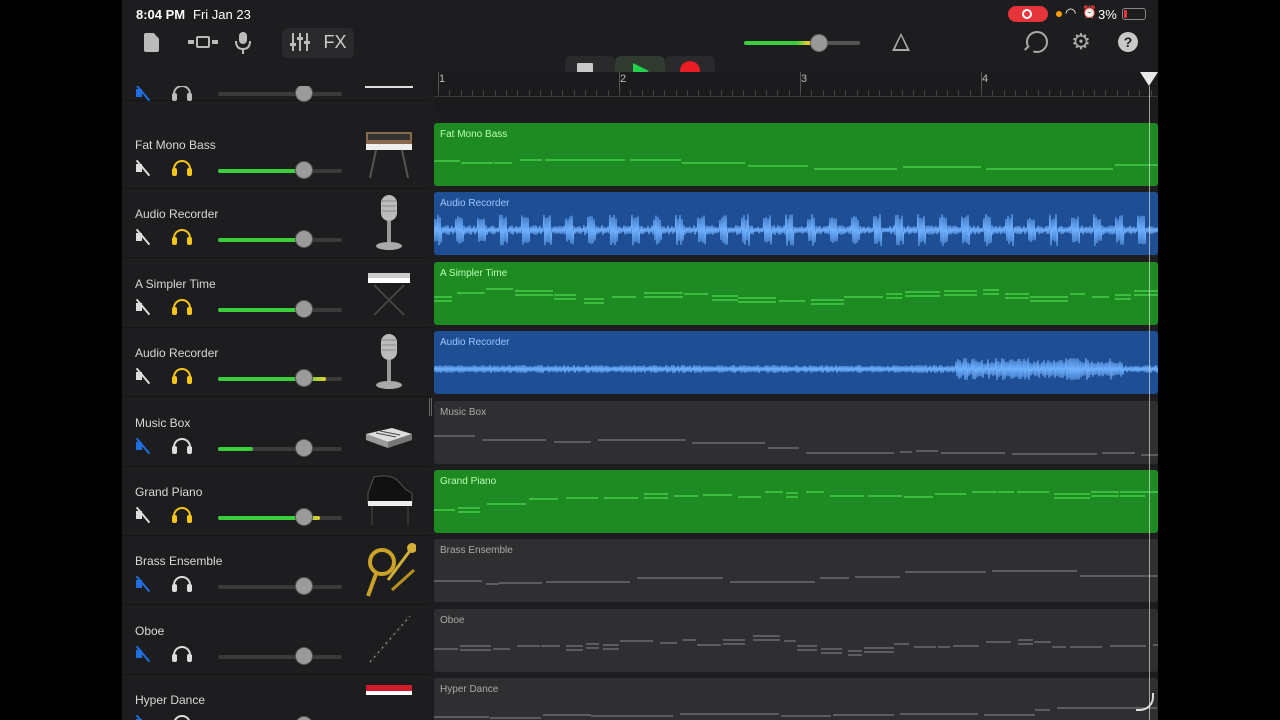  Describe the element at coordinates (1028, 14) in the screenshot. I see `screen-recording-icon` at that location.